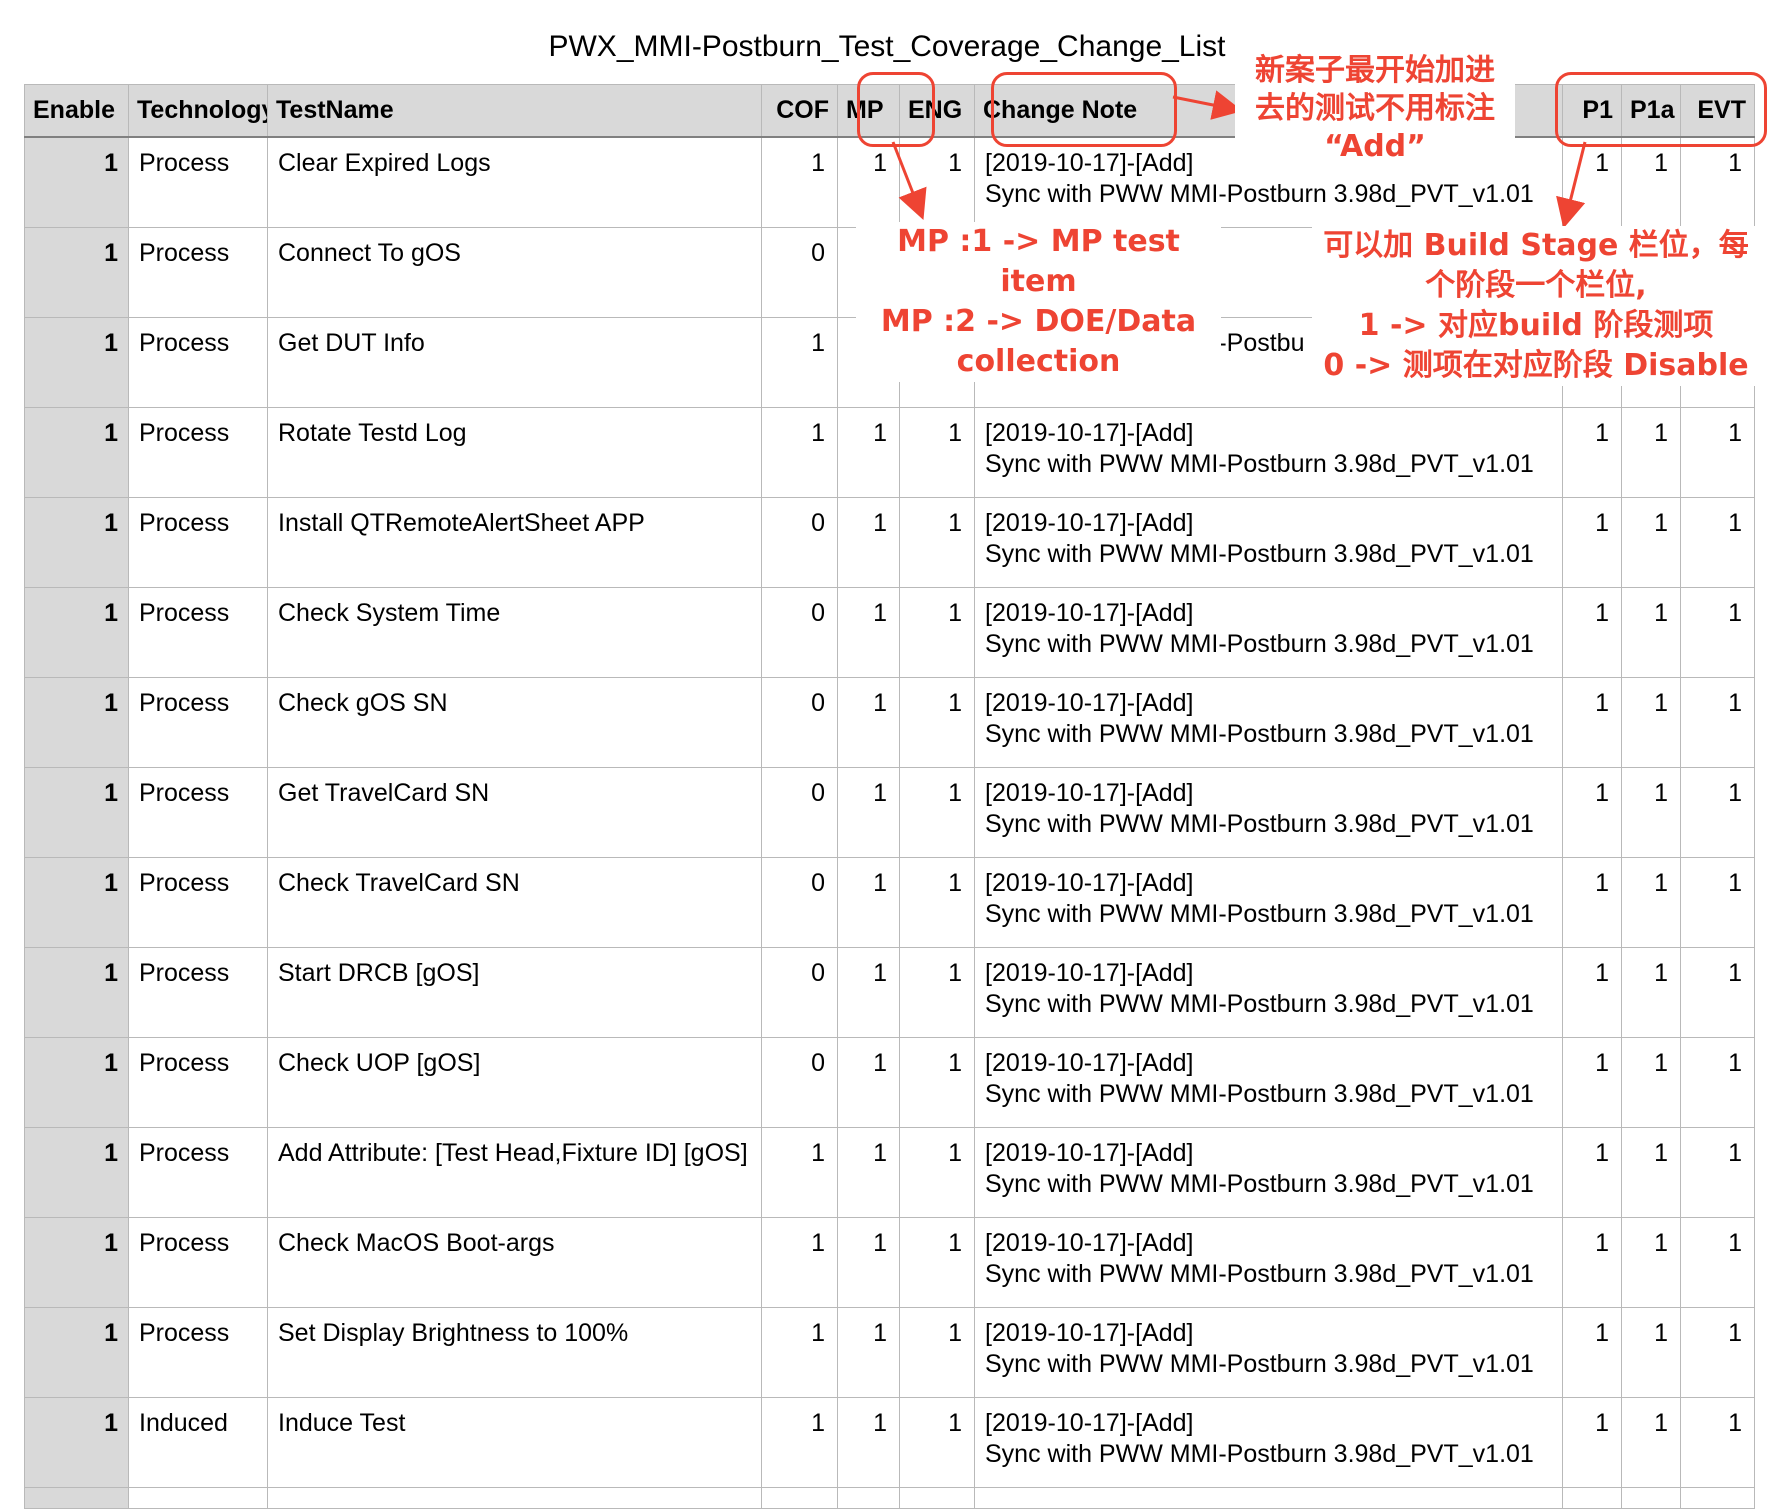 The height and width of the screenshot is (1509, 1774). What do you see at coordinates (868, 1442) in the screenshot?
I see `mp-cell: 1` at bounding box center [868, 1442].